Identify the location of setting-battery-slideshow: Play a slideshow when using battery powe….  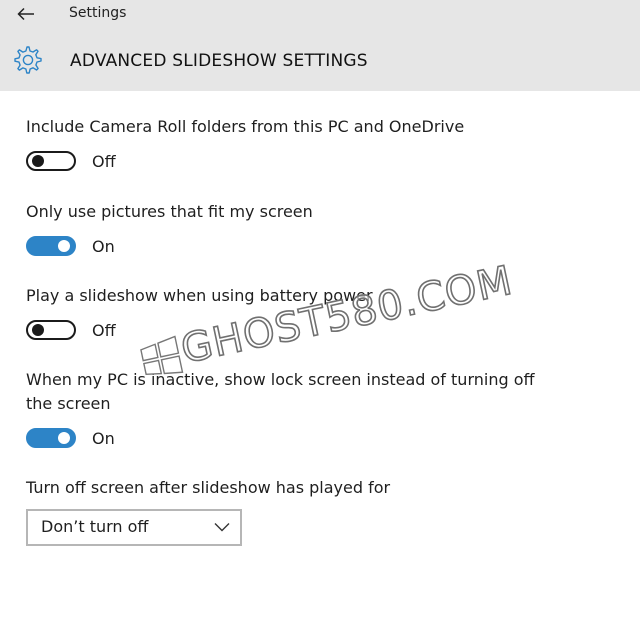
(321, 313).